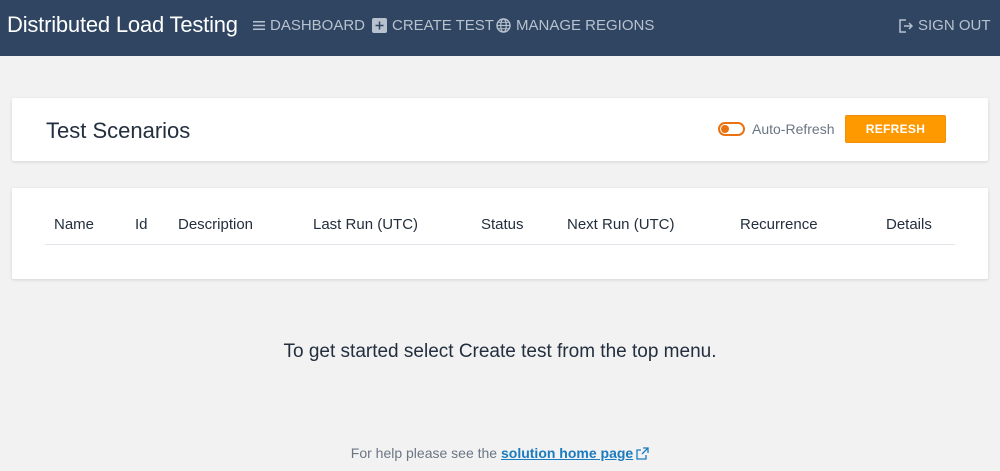 The width and height of the screenshot is (1000, 471). What do you see at coordinates (365, 224) in the screenshot?
I see `column-header-last-run: Last Run (UTC)` at bounding box center [365, 224].